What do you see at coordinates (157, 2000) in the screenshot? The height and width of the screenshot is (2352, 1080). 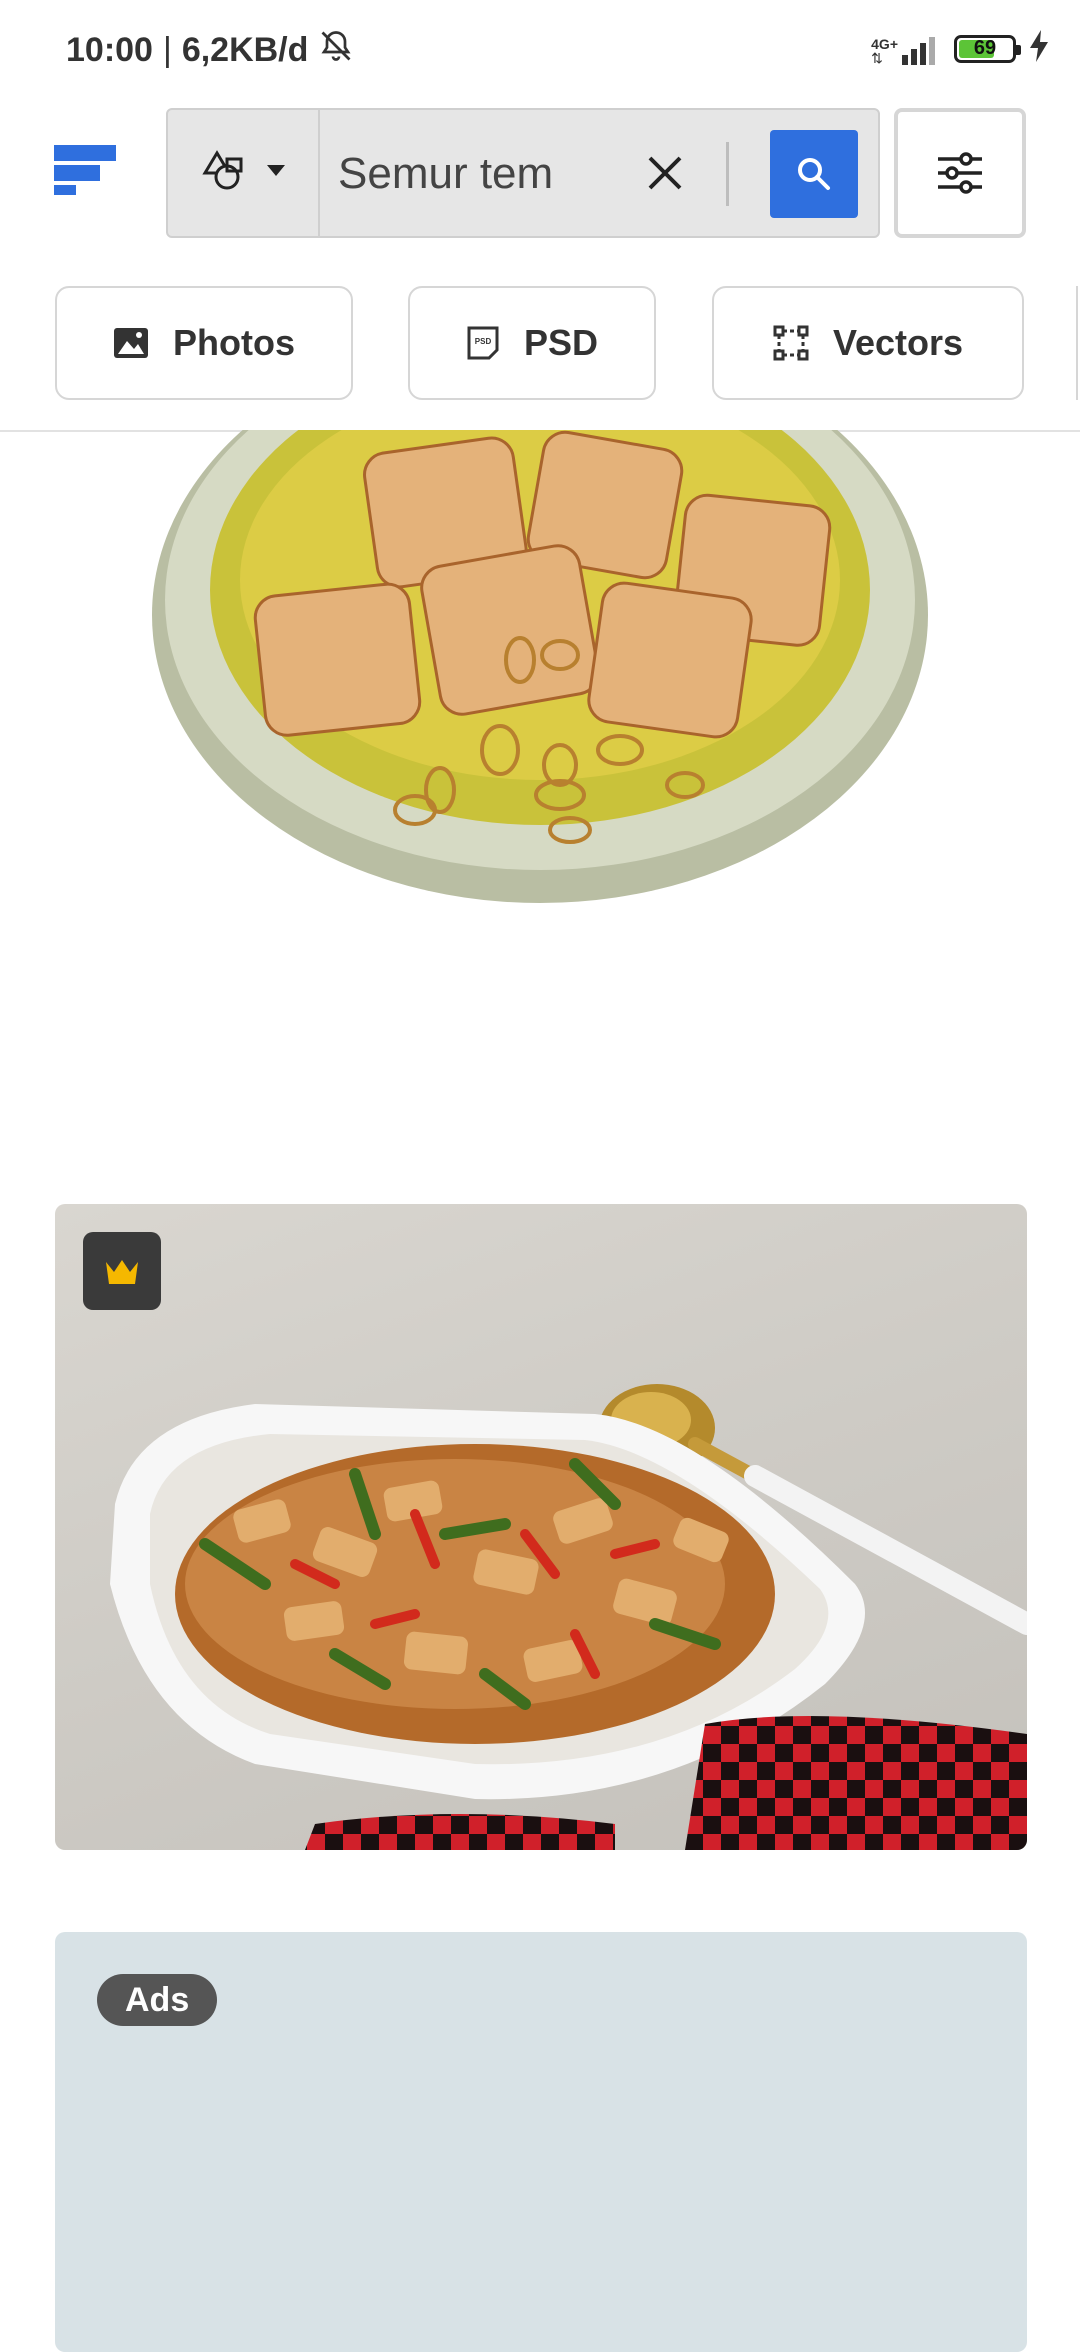 I see `ads-badge: Ads` at bounding box center [157, 2000].